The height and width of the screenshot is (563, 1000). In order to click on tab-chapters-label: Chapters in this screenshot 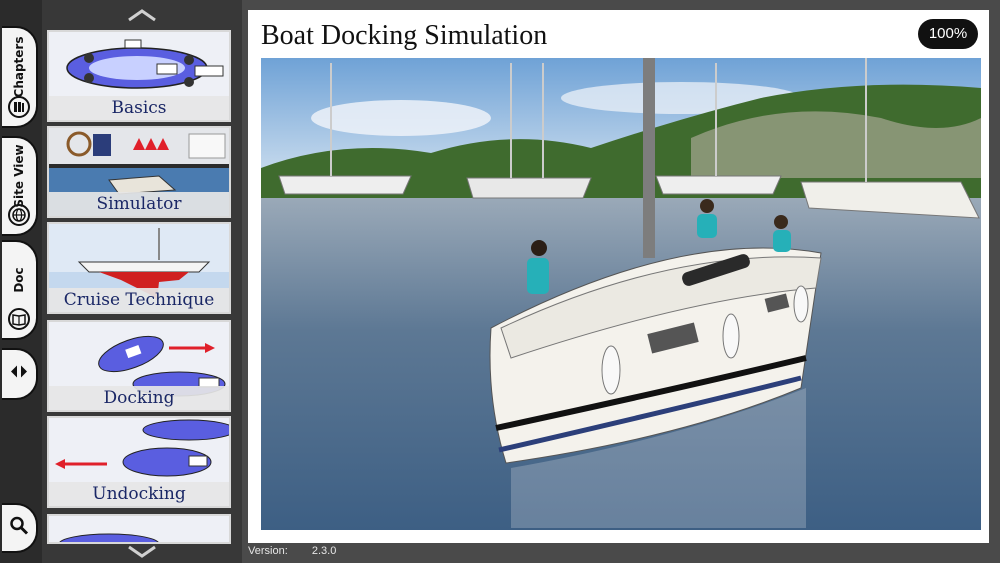, I will do `click(19, 67)`.